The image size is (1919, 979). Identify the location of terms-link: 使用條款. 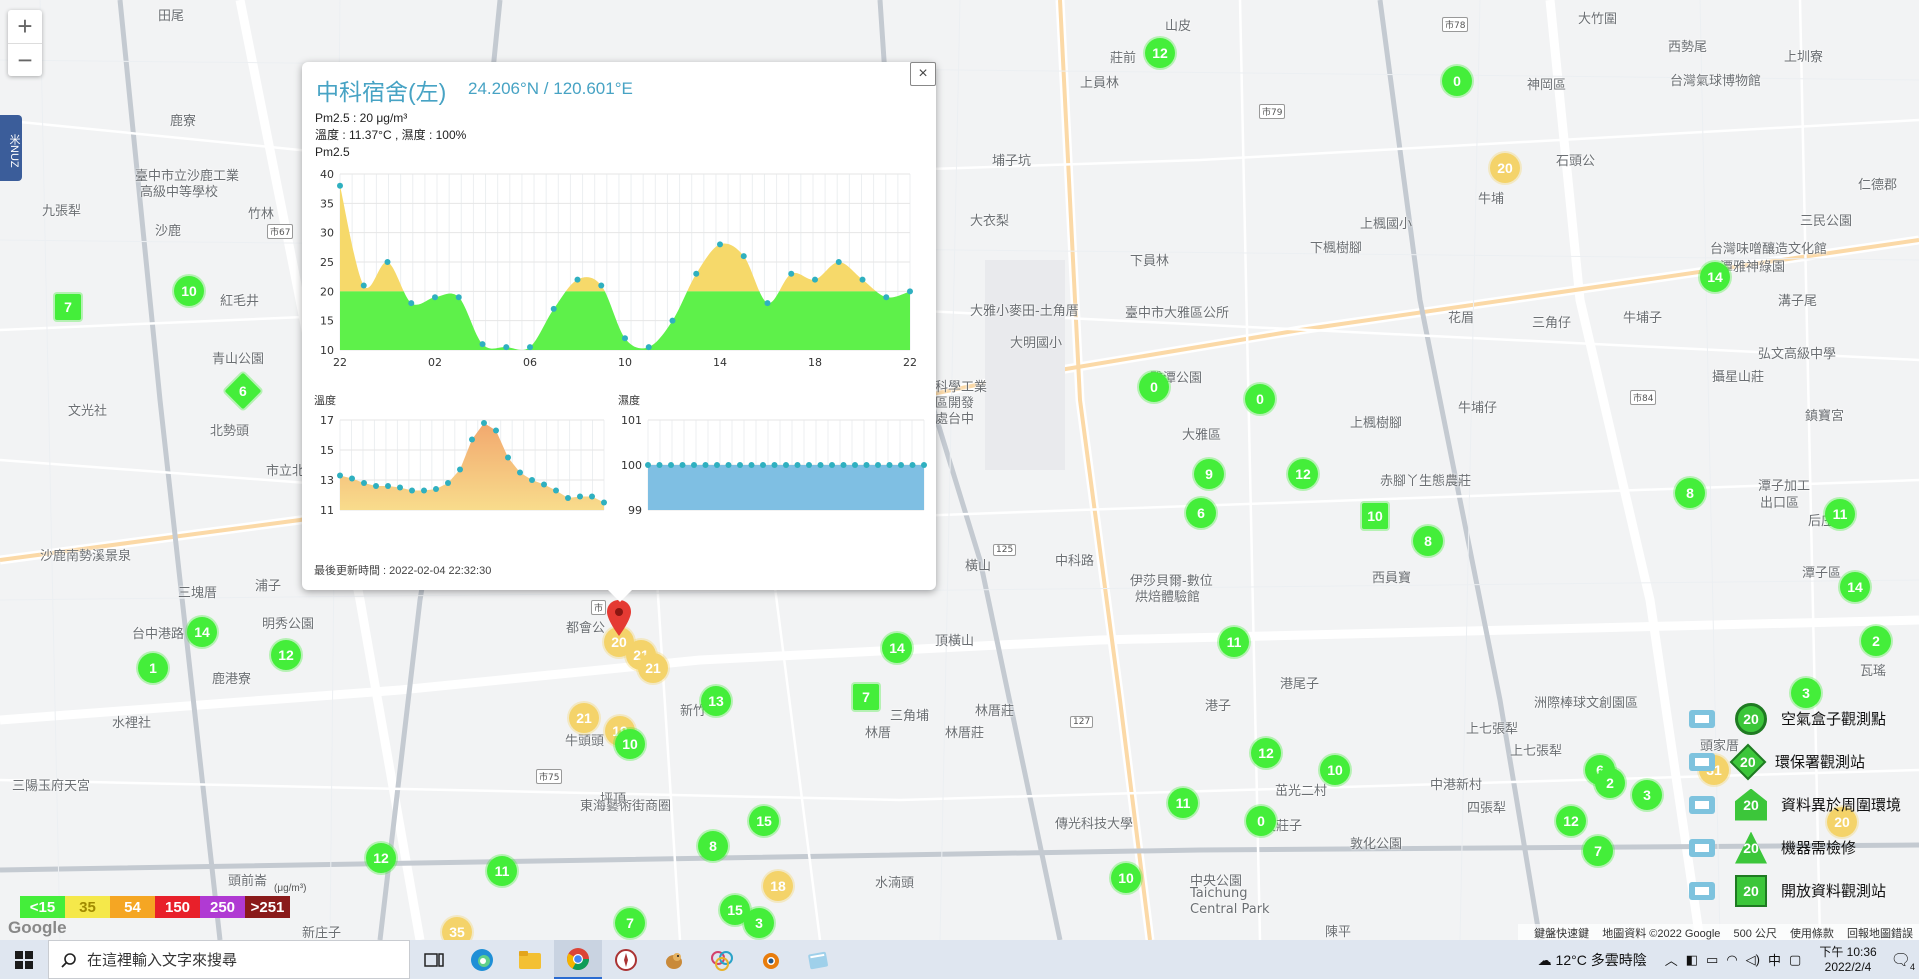
(1812, 934).